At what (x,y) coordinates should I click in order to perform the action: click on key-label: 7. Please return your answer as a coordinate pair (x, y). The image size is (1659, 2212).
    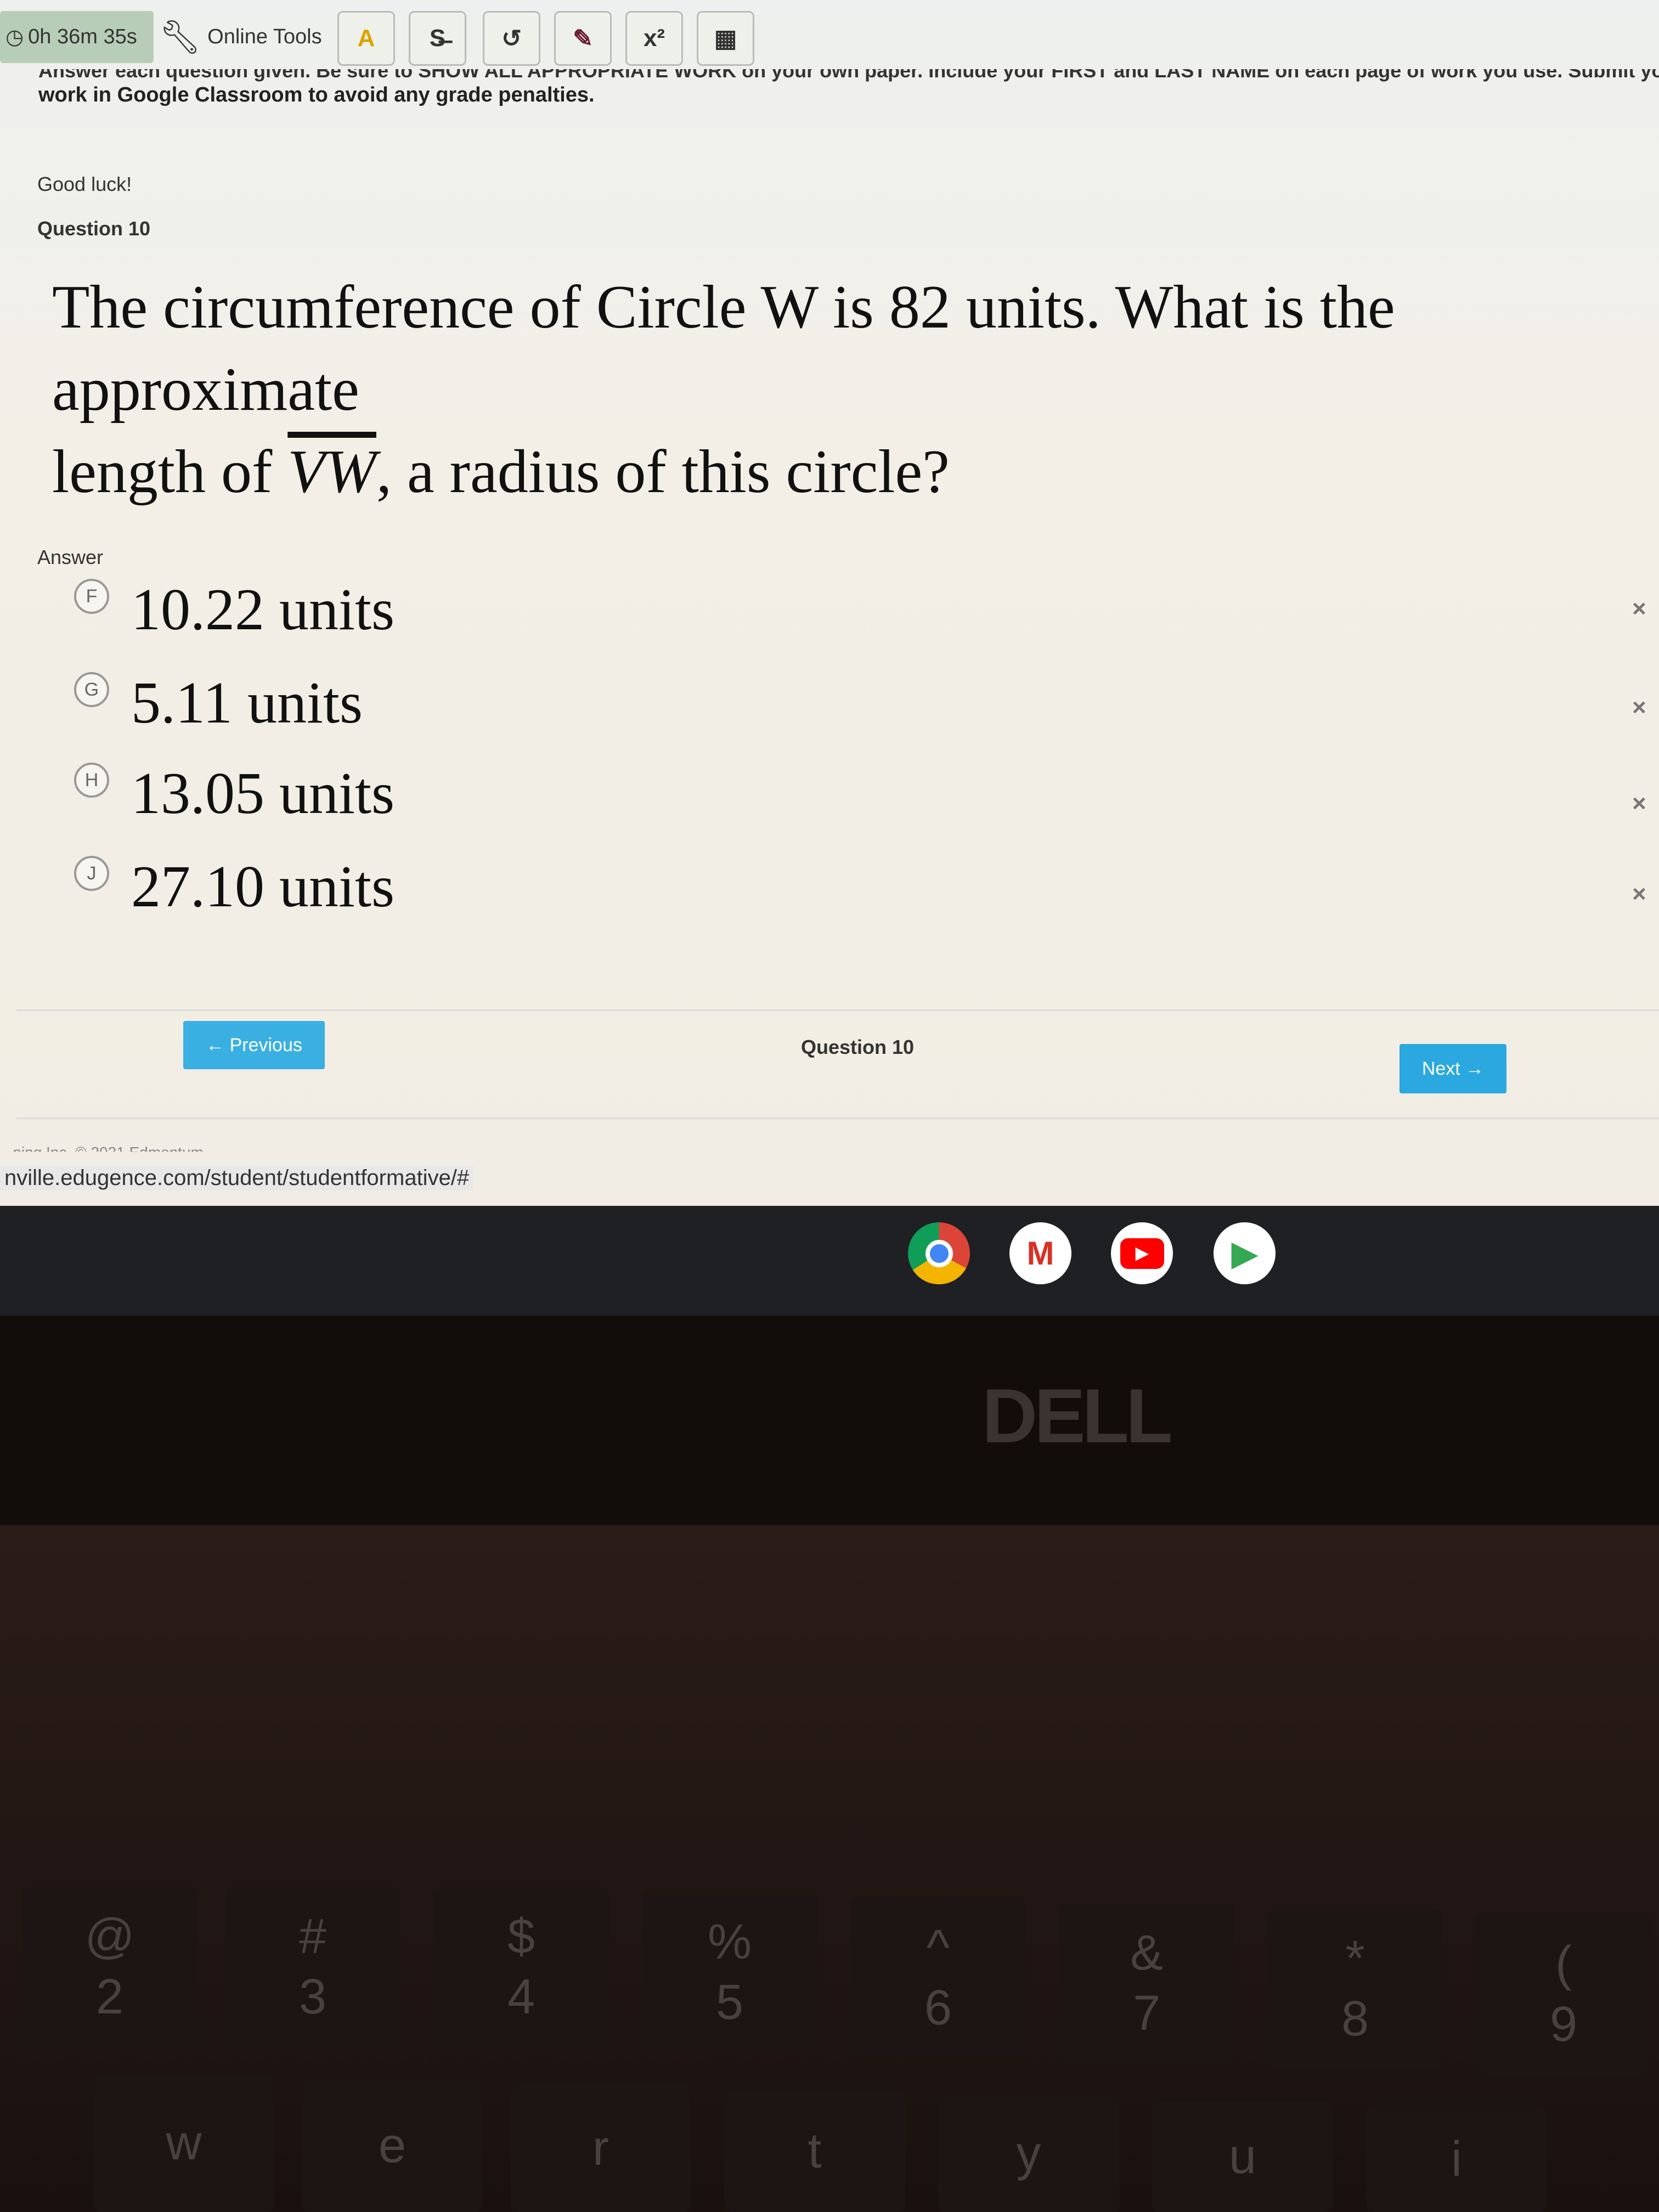
    Looking at the image, I should click on (1146, 2013).